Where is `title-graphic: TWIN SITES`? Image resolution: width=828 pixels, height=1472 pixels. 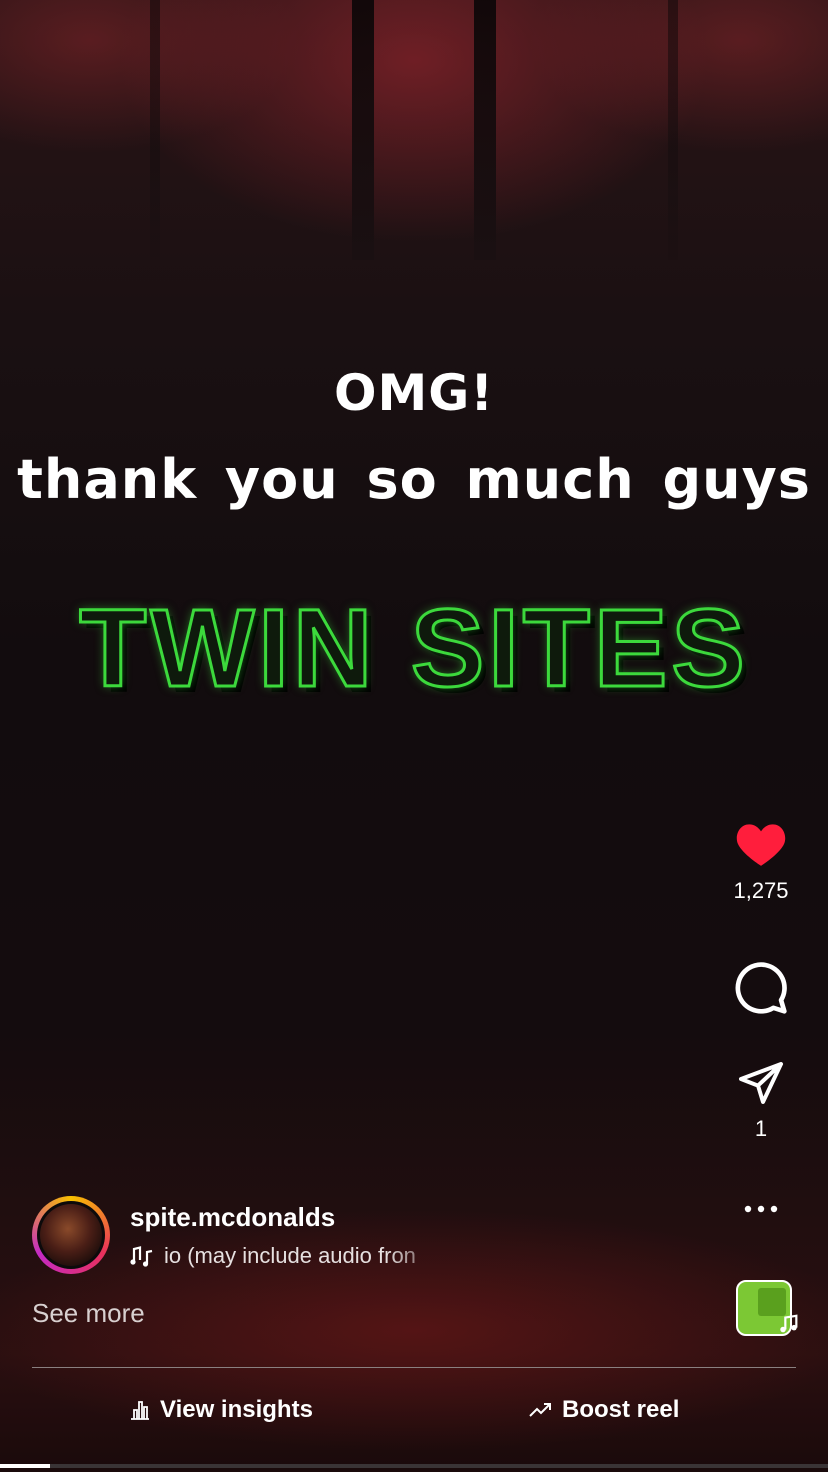
title-graphic: TWIN SITES is located at coordinates (413, 649).